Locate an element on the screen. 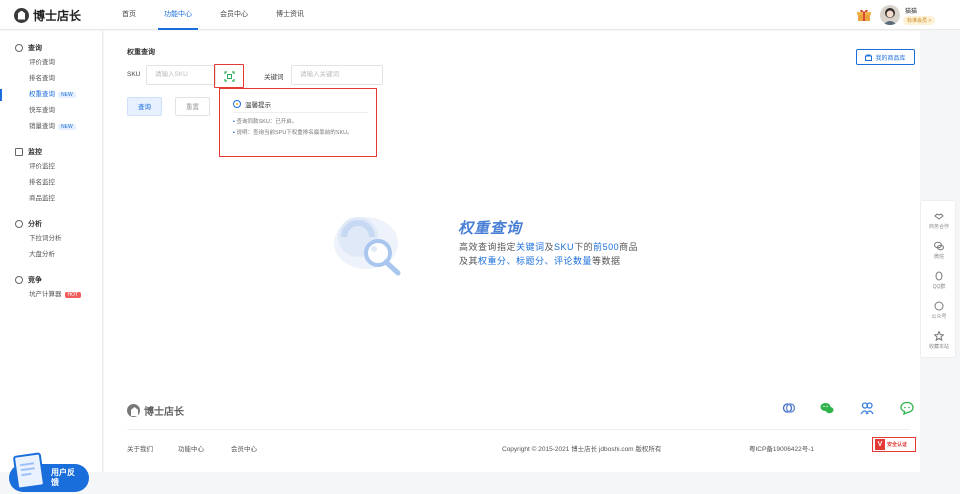  security-badge: V 安全认证 is located at coordinates (894, 444).